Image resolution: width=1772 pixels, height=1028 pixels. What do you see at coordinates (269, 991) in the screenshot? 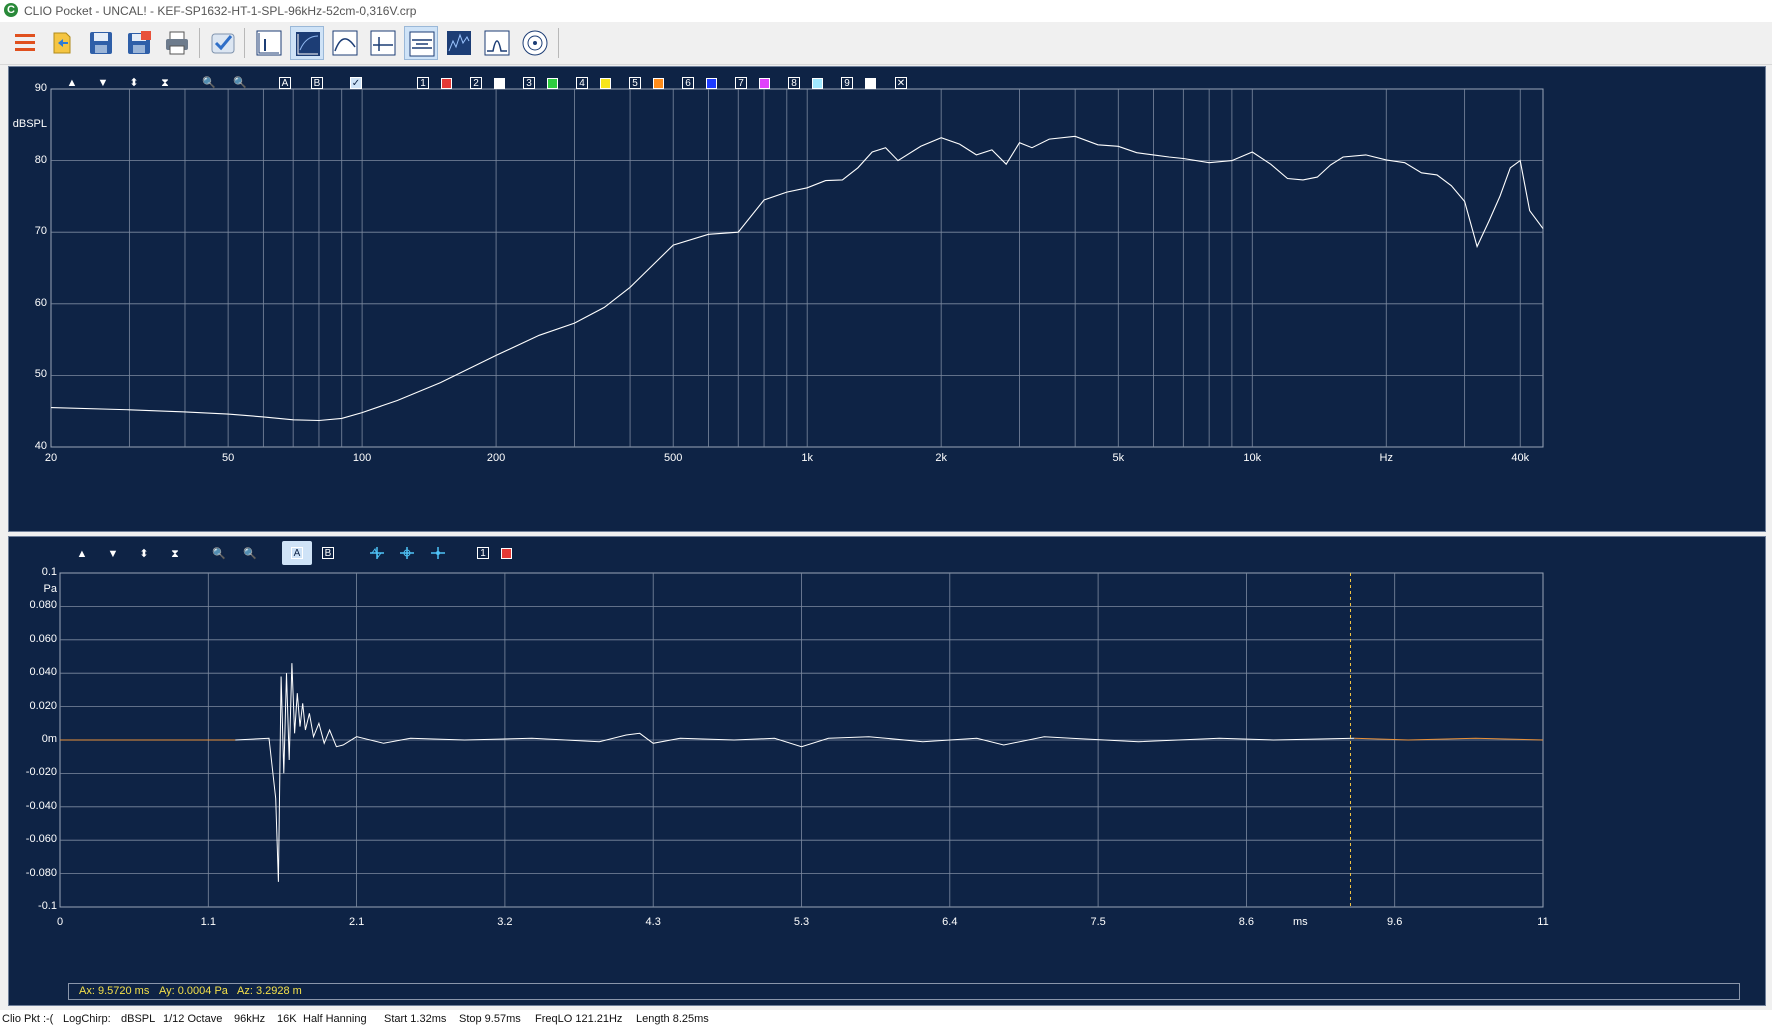
I see `marker-az-value: Az: 3.2928 m` at bounding box center [269, 991].